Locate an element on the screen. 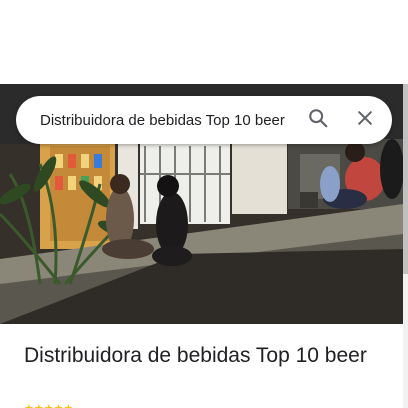 This screenshot has width=408, height=408. search-icon is located at coordinates (318, 120).